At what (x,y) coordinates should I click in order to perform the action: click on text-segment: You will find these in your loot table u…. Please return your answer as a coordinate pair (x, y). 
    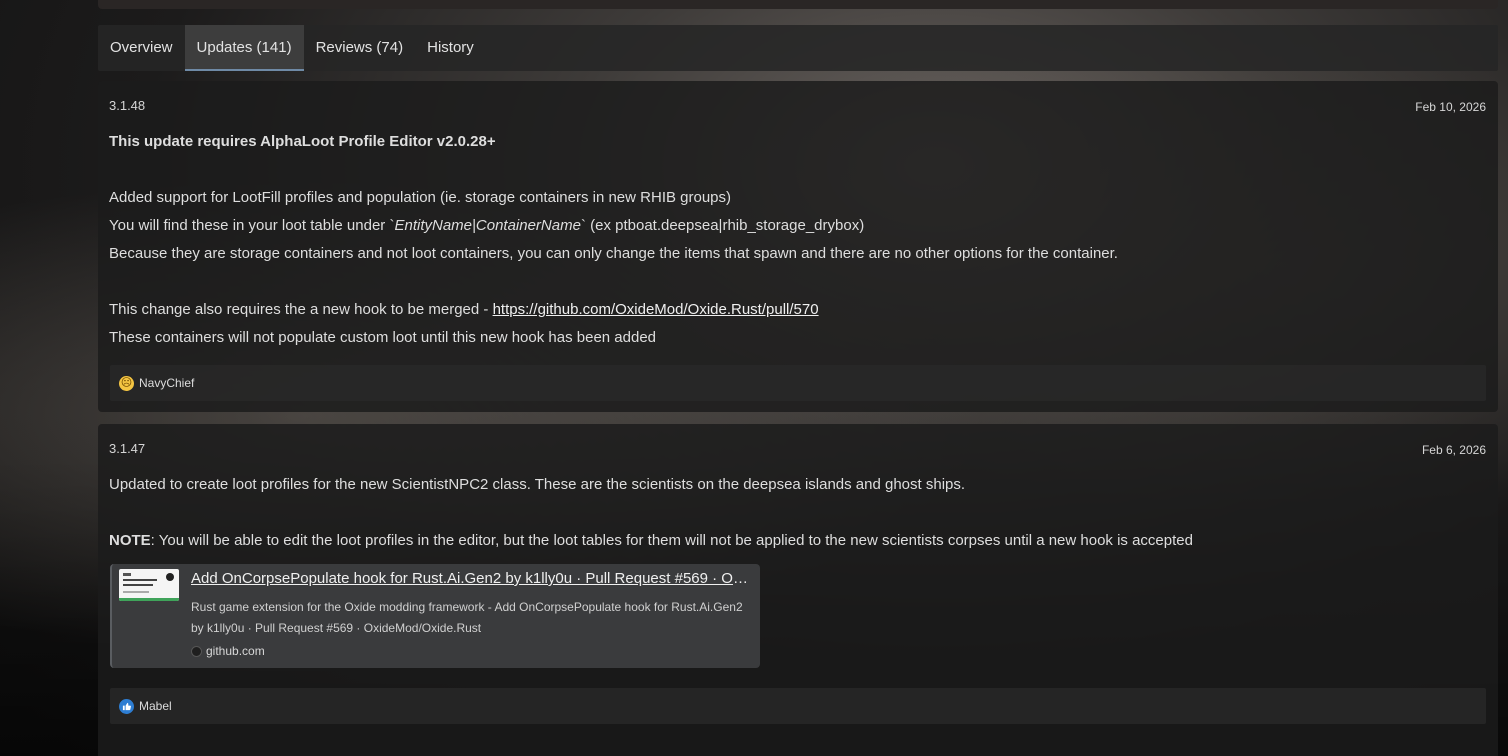
    Looking at the image, I should click on (252, 225).